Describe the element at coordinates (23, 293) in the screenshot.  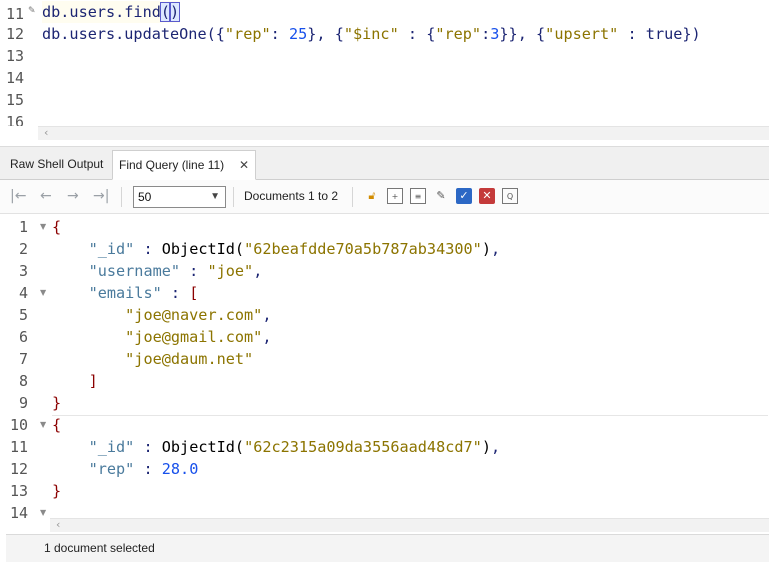
I see `line-number: 4` at that location.